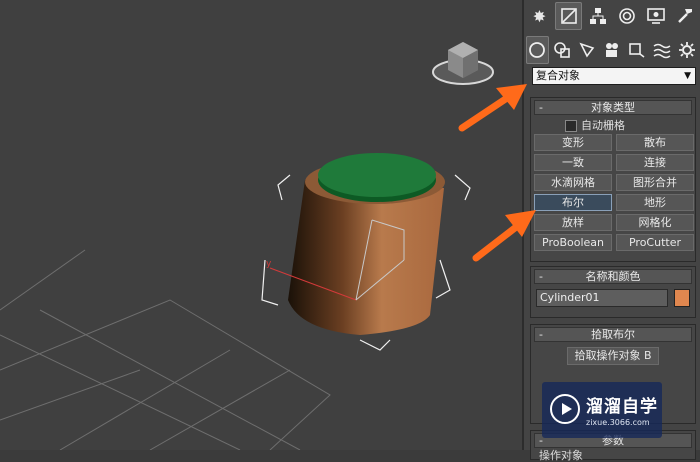  Describe the element at coordinates (539, 16) in the screenshot. I see `create-tab-icon: ✸` at that location.